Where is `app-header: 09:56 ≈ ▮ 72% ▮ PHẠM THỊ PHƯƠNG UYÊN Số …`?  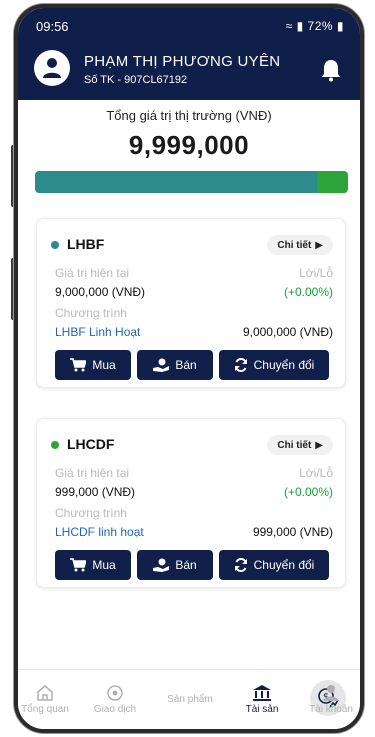
app-header: 09:56 ≈ ▮ 72% ▮ PHẠM THỊ PHƯƠNG UYÊN Số … is located at coordinates (189, 54).